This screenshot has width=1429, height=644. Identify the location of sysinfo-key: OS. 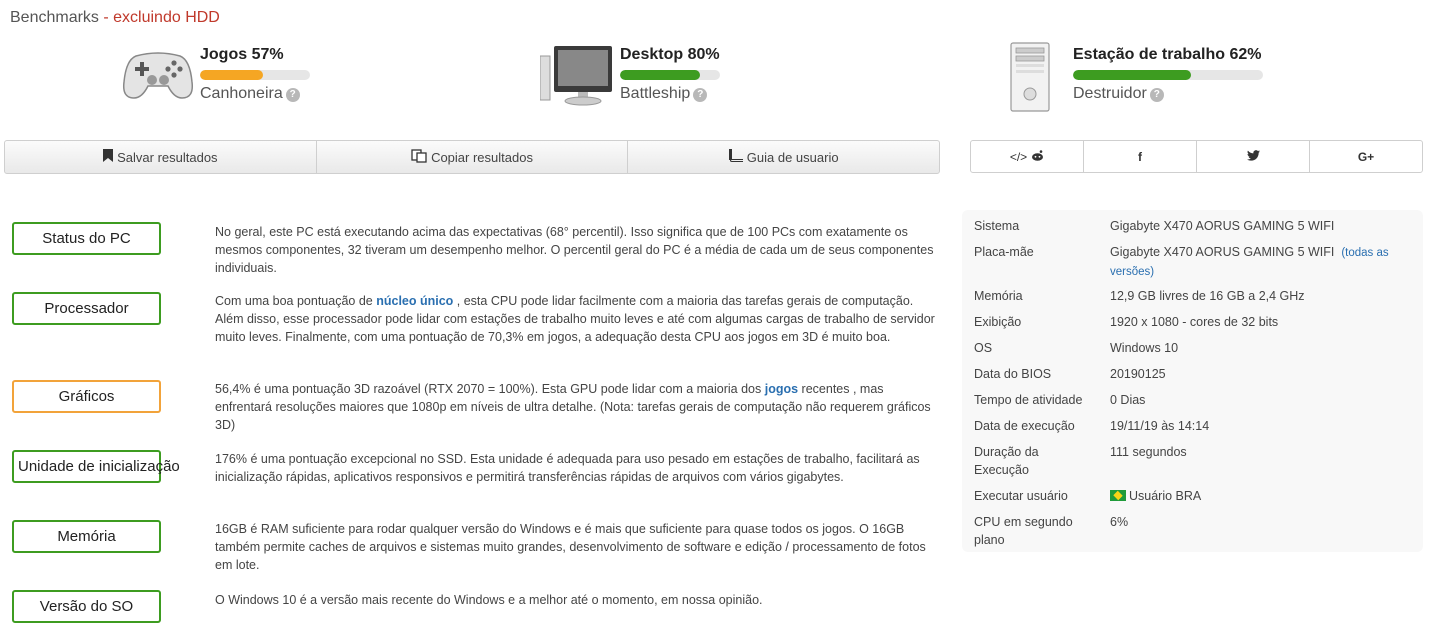
(983, 348).